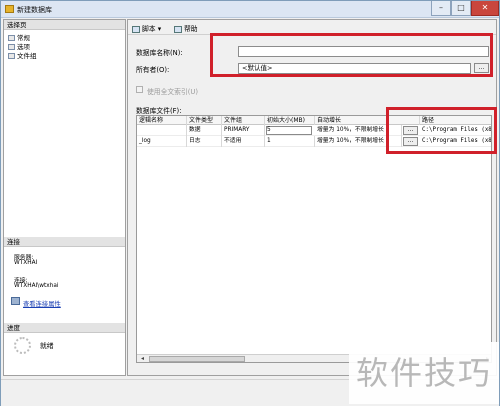  Describe the element at coordinates (64, 25) in the screenshot. I see `select-page-header: 选择页` at that location.